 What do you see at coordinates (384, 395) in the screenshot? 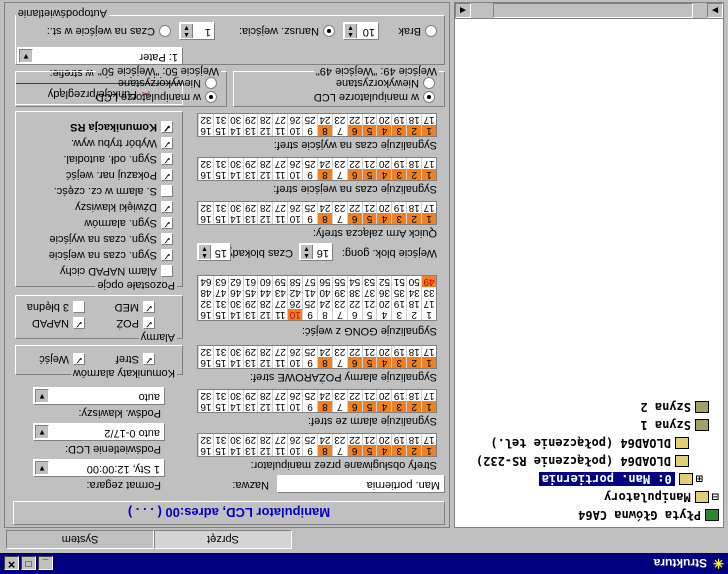
I see `grid-cell: 20` at bounding box center [384, 395].